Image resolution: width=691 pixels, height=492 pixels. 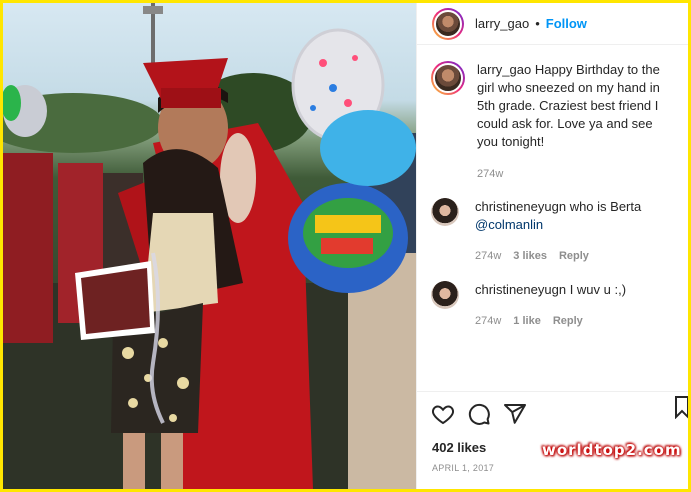 What do you see at coordinates (448, 78) in the screenshot?
I see `caption-avatar` at bounding box center [448, 78].